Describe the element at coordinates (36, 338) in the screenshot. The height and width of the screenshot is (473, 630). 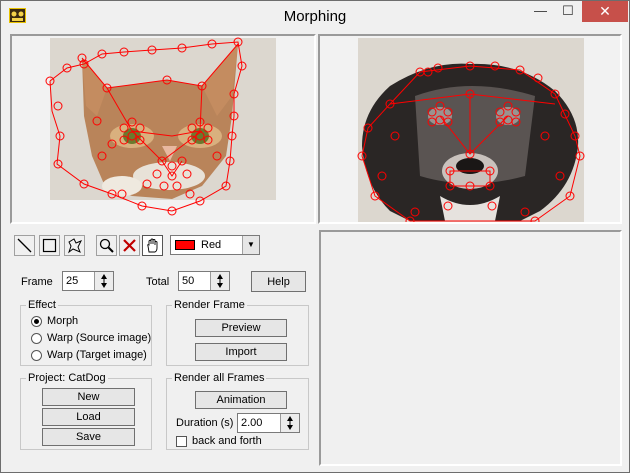
I see `effect-warp-source-radio` at that location.